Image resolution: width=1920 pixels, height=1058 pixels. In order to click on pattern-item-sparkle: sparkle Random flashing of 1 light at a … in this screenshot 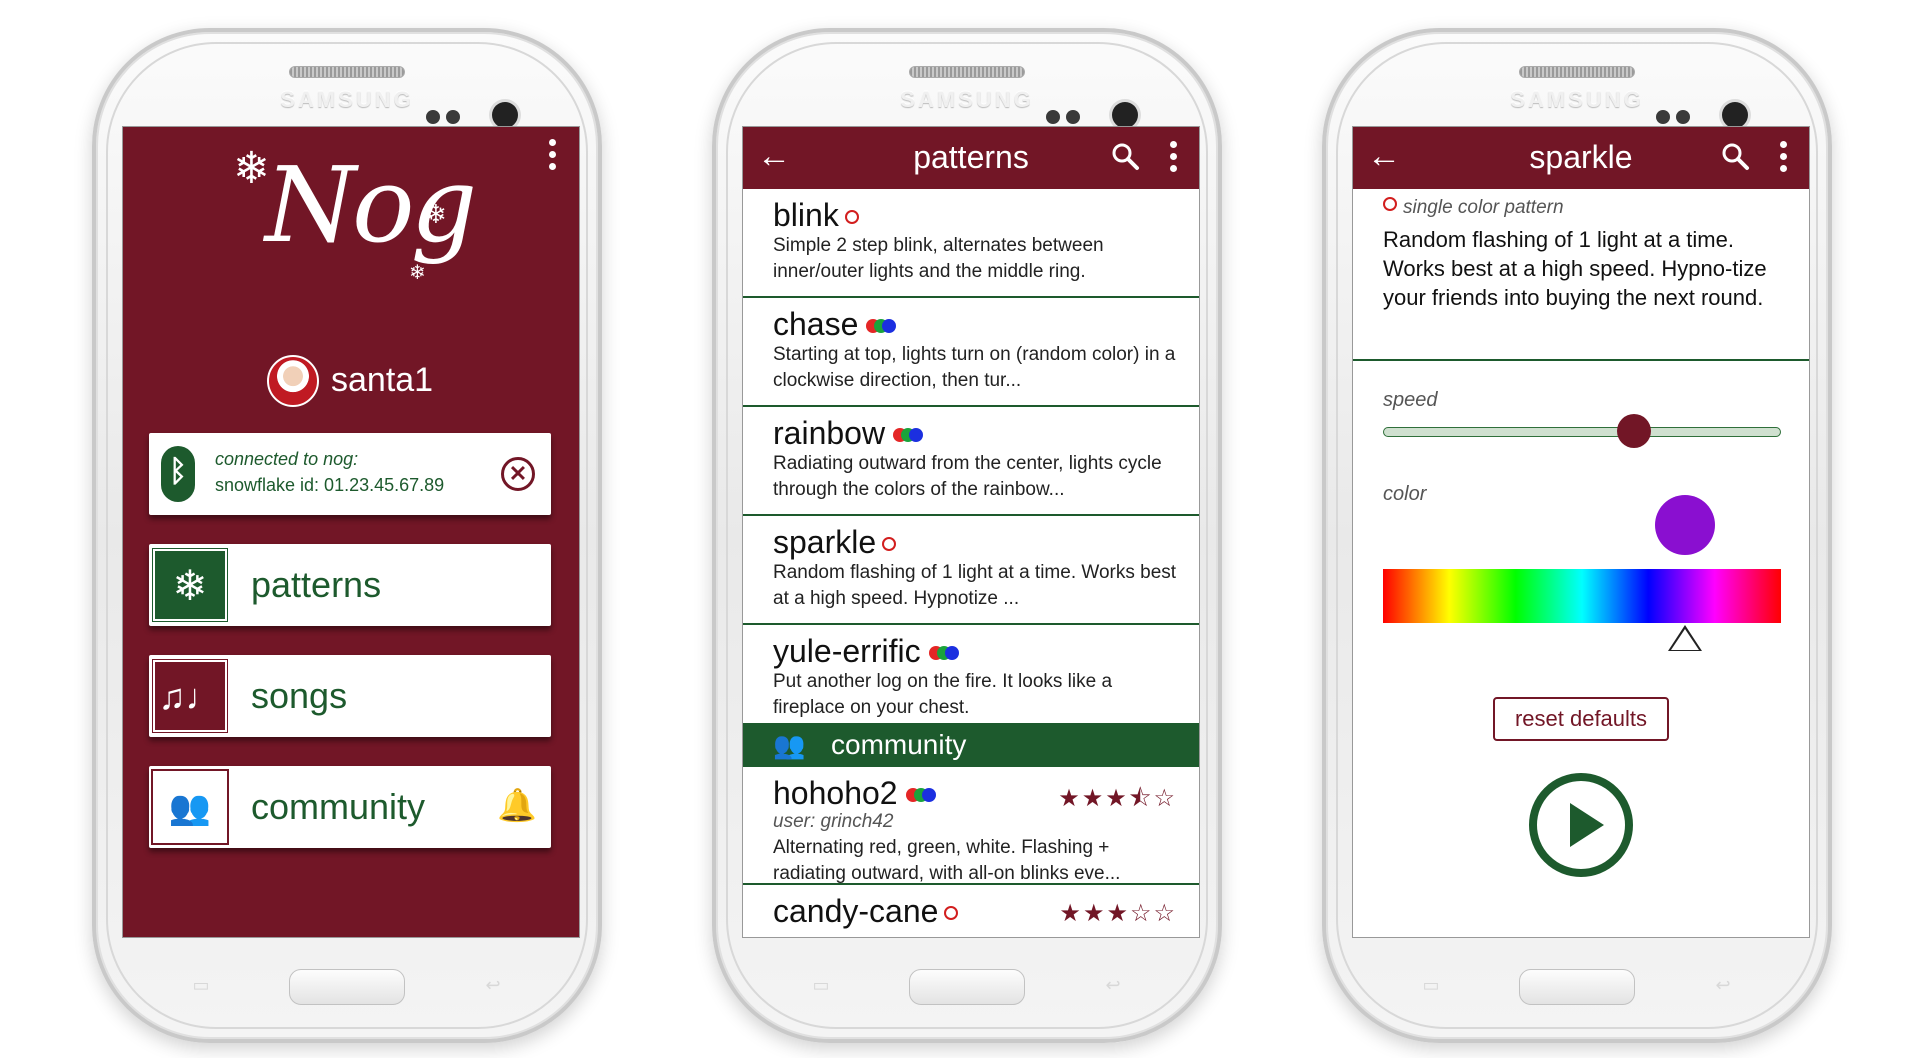, I will do `click(971, 570)`.